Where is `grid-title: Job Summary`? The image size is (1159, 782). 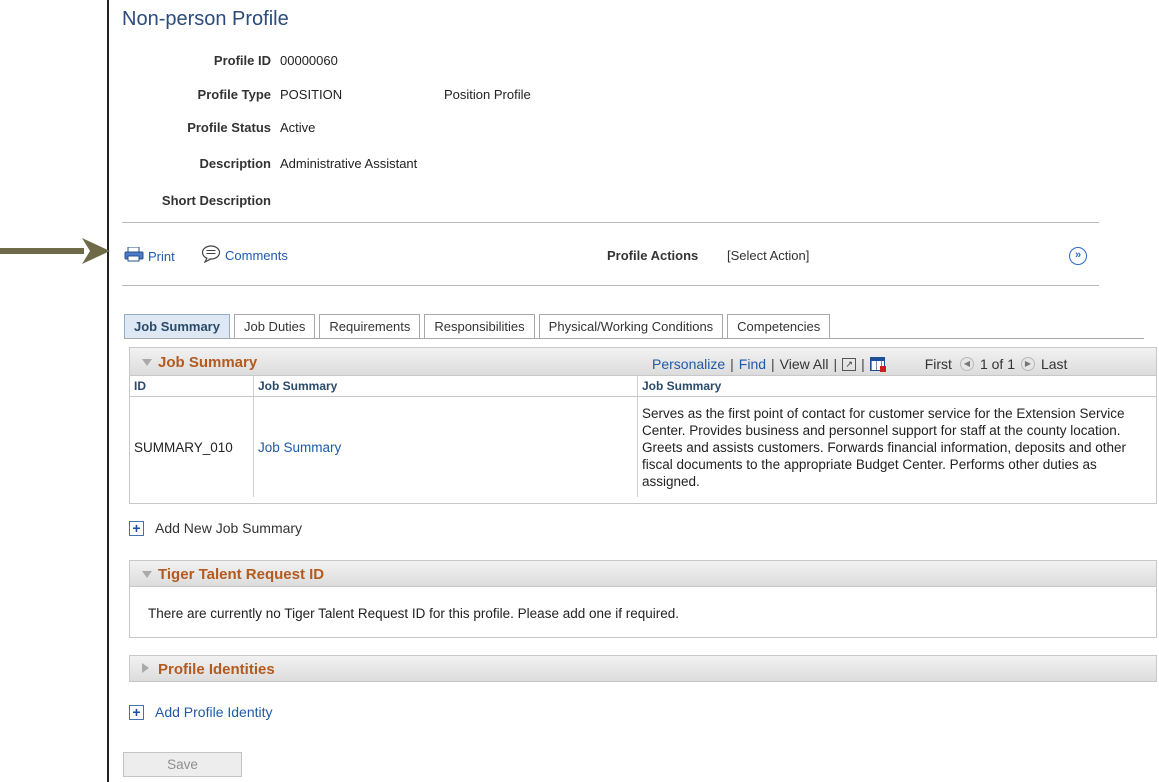
grid-title: Job Summary is located at coordinates (208, 362).